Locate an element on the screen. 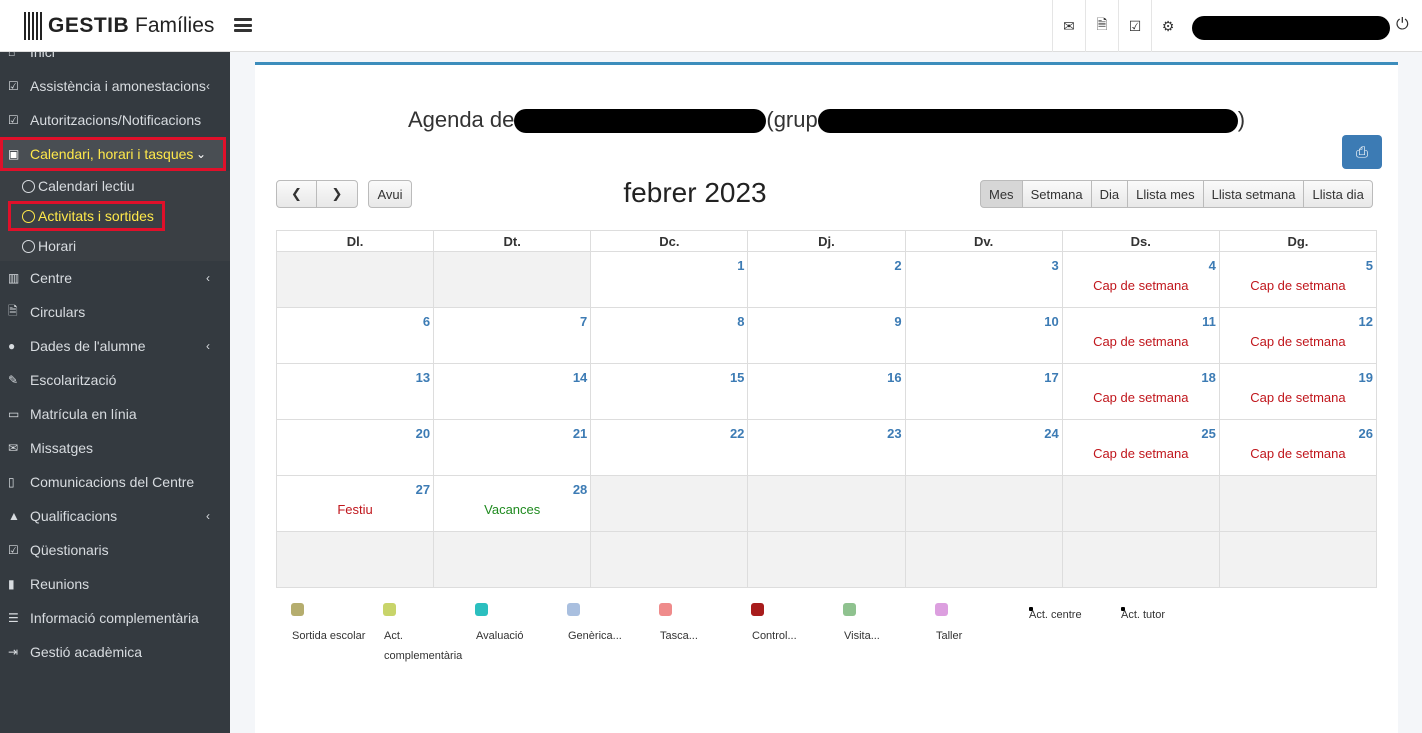 This screenshot has width=1422, height=733. day-number: 25 is located at coordinates (1208, 433).